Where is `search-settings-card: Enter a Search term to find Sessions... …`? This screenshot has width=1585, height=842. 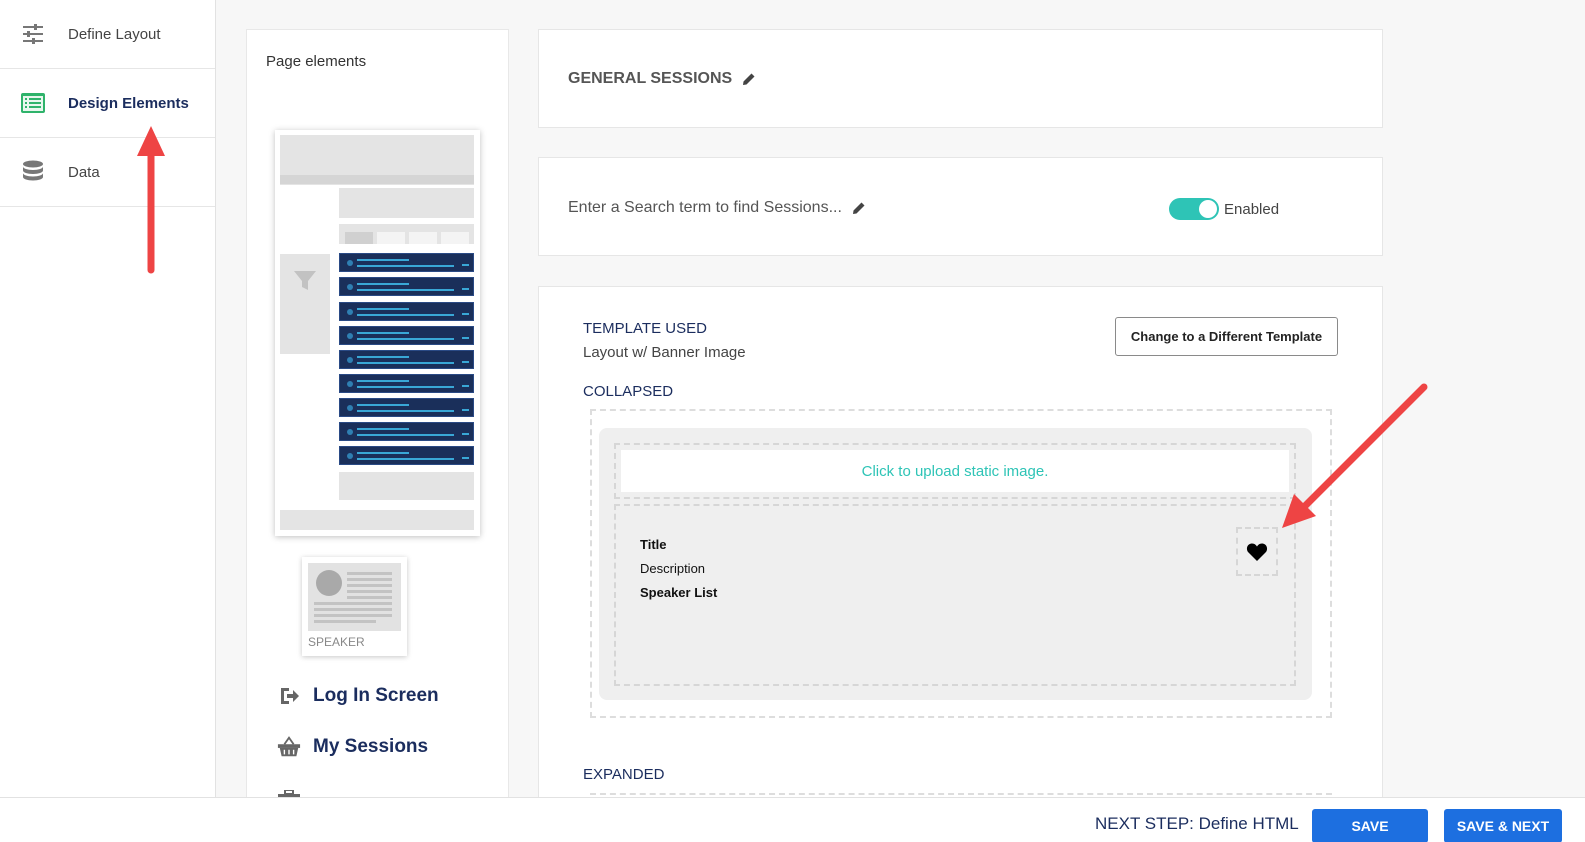
search-settings-card: Enter a Search term to find Sessions... … is located at coordinates (960, 206).